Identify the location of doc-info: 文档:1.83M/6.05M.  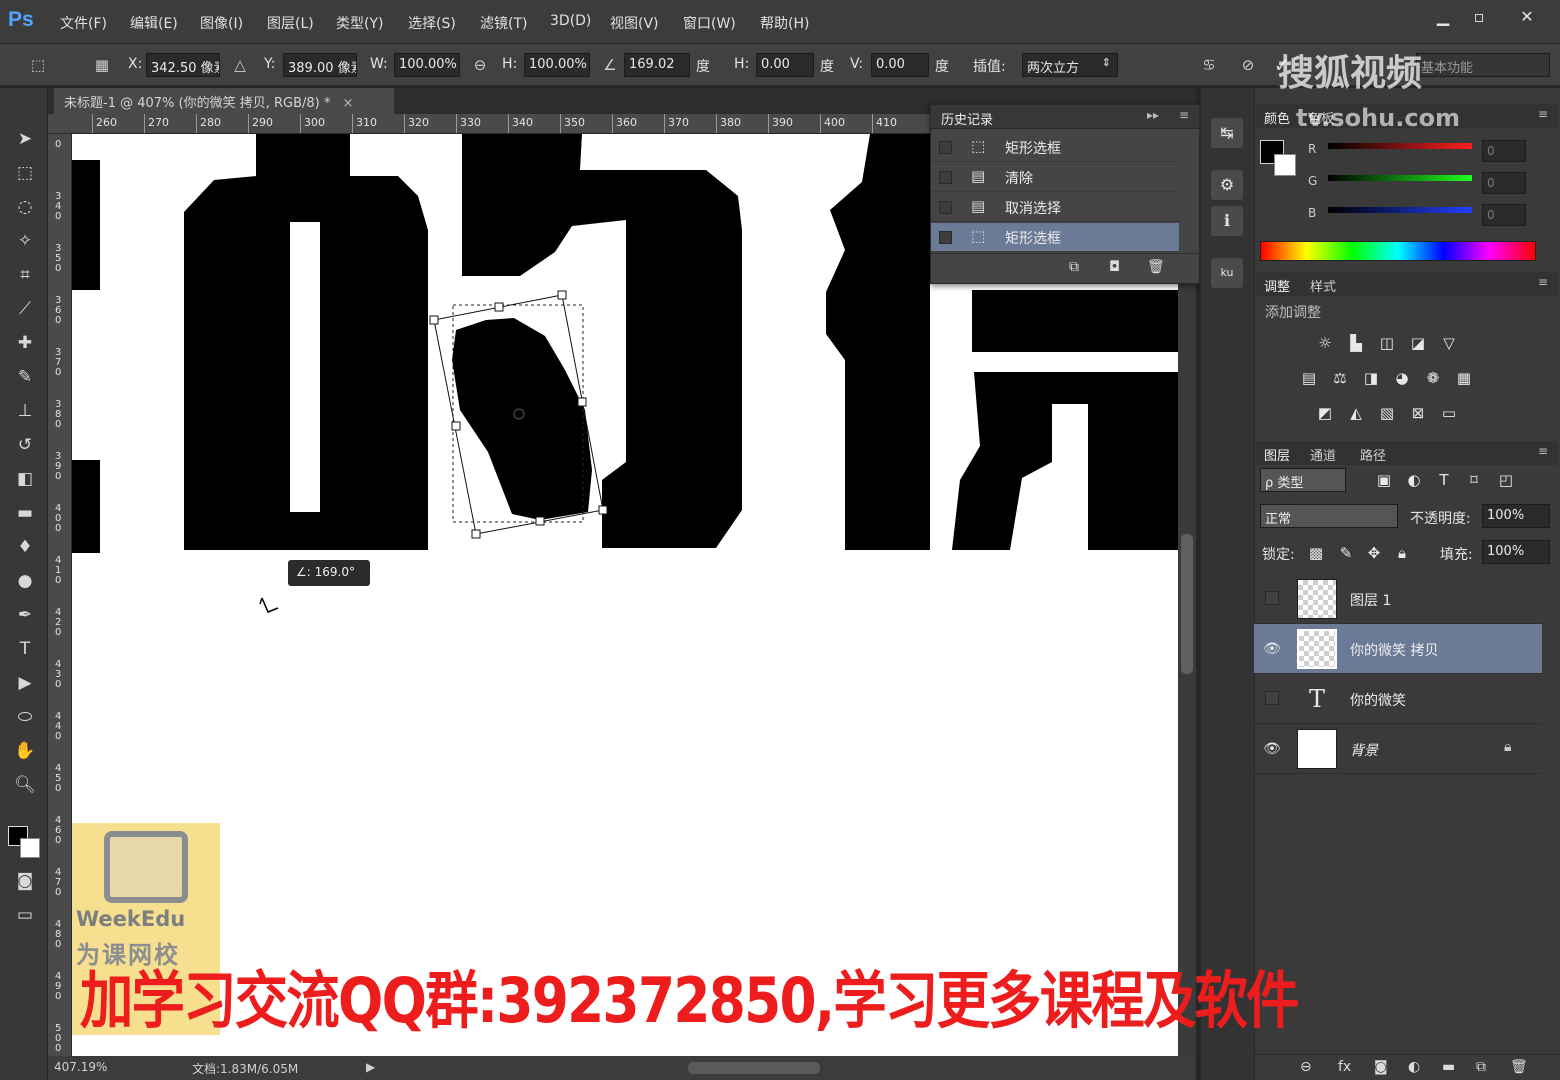
(245, 1068).